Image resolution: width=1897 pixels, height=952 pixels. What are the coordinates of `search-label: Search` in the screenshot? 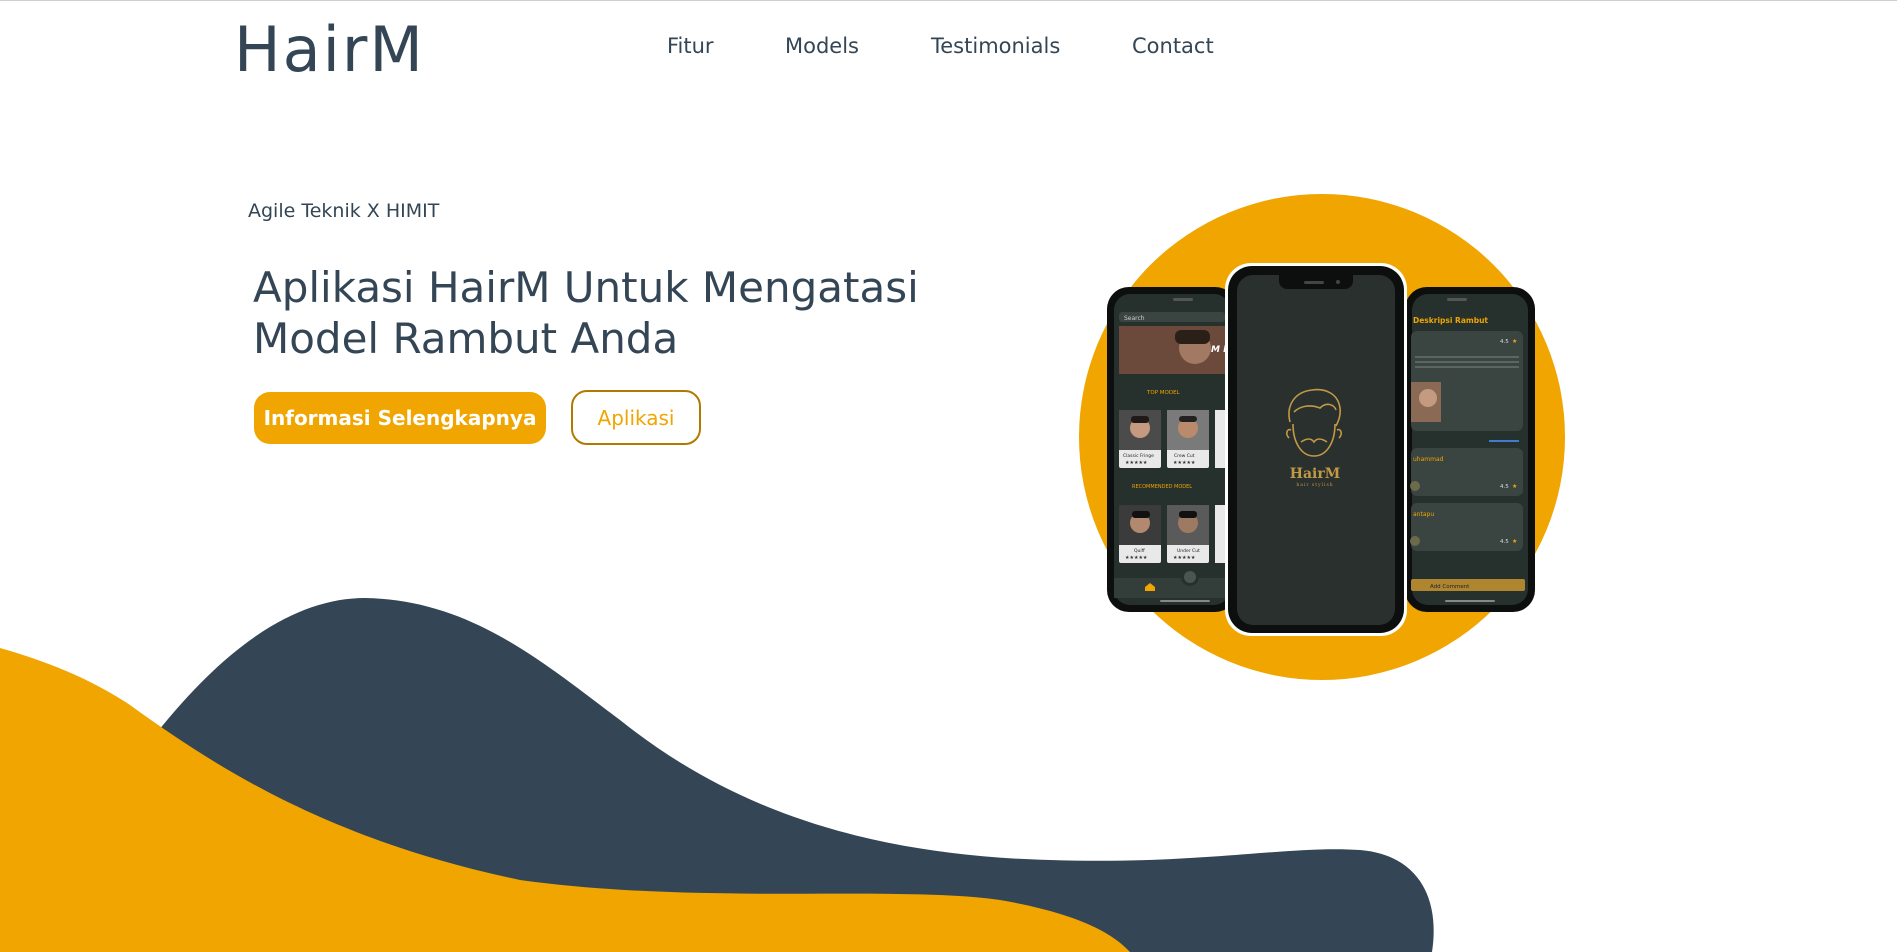 It's located at (1134, 318).